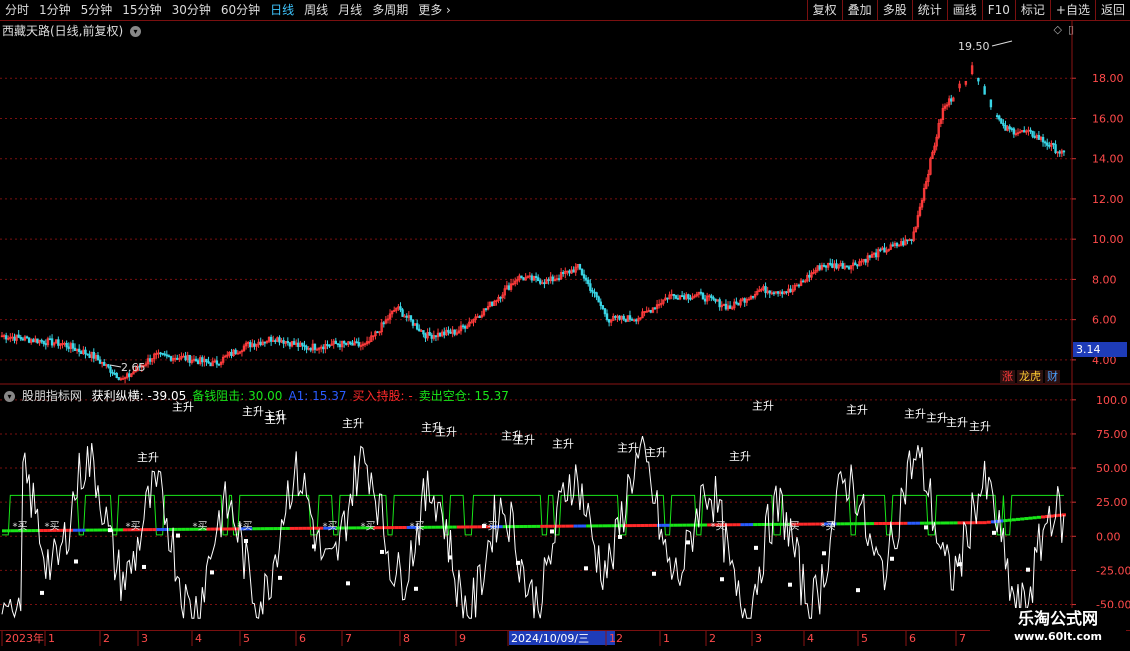  I want to click on price-tick-label-1: 16.00, so click(1108, 118).